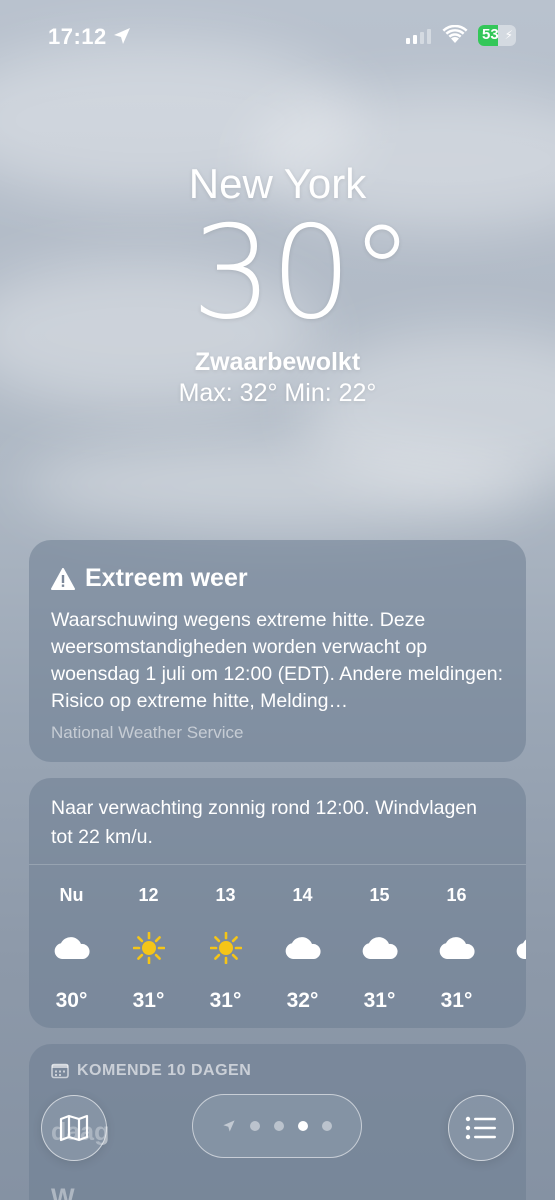 The image size is (555, 1200). I want to click on status-time: 17:12, so click(77, 36).